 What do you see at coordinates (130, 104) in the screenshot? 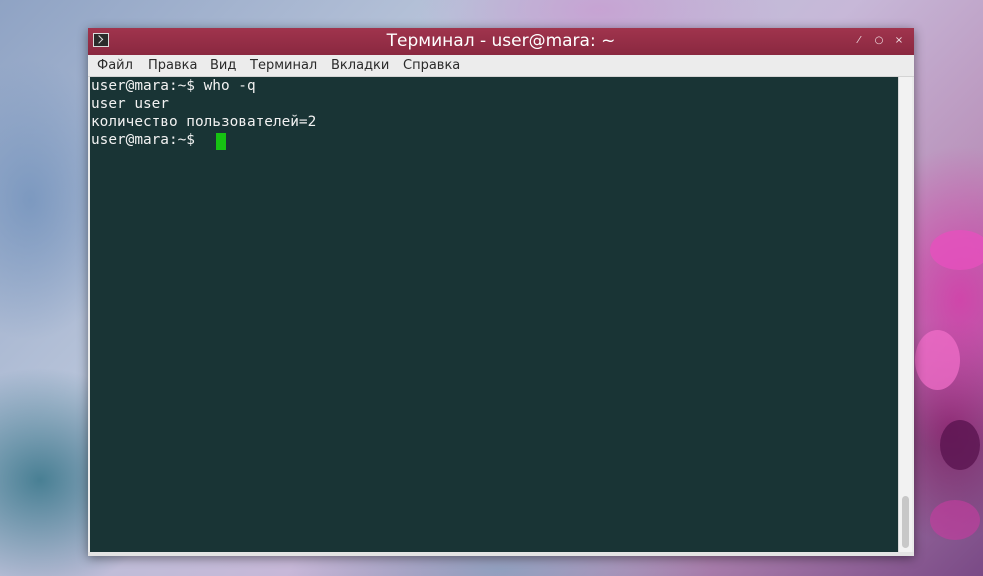
I see `terminal-line-output: user user` at bounding box center [130, 104].